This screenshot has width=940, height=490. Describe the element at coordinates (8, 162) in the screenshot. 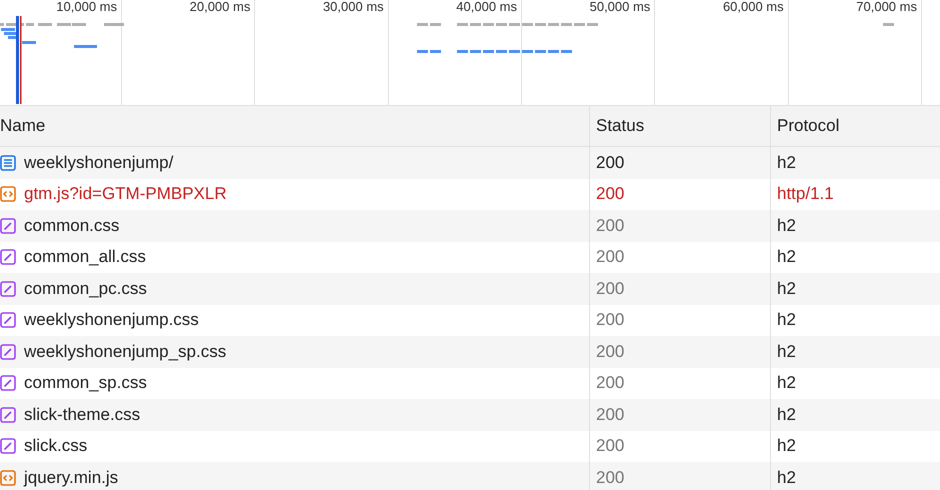

I see `document-icon` at that location.